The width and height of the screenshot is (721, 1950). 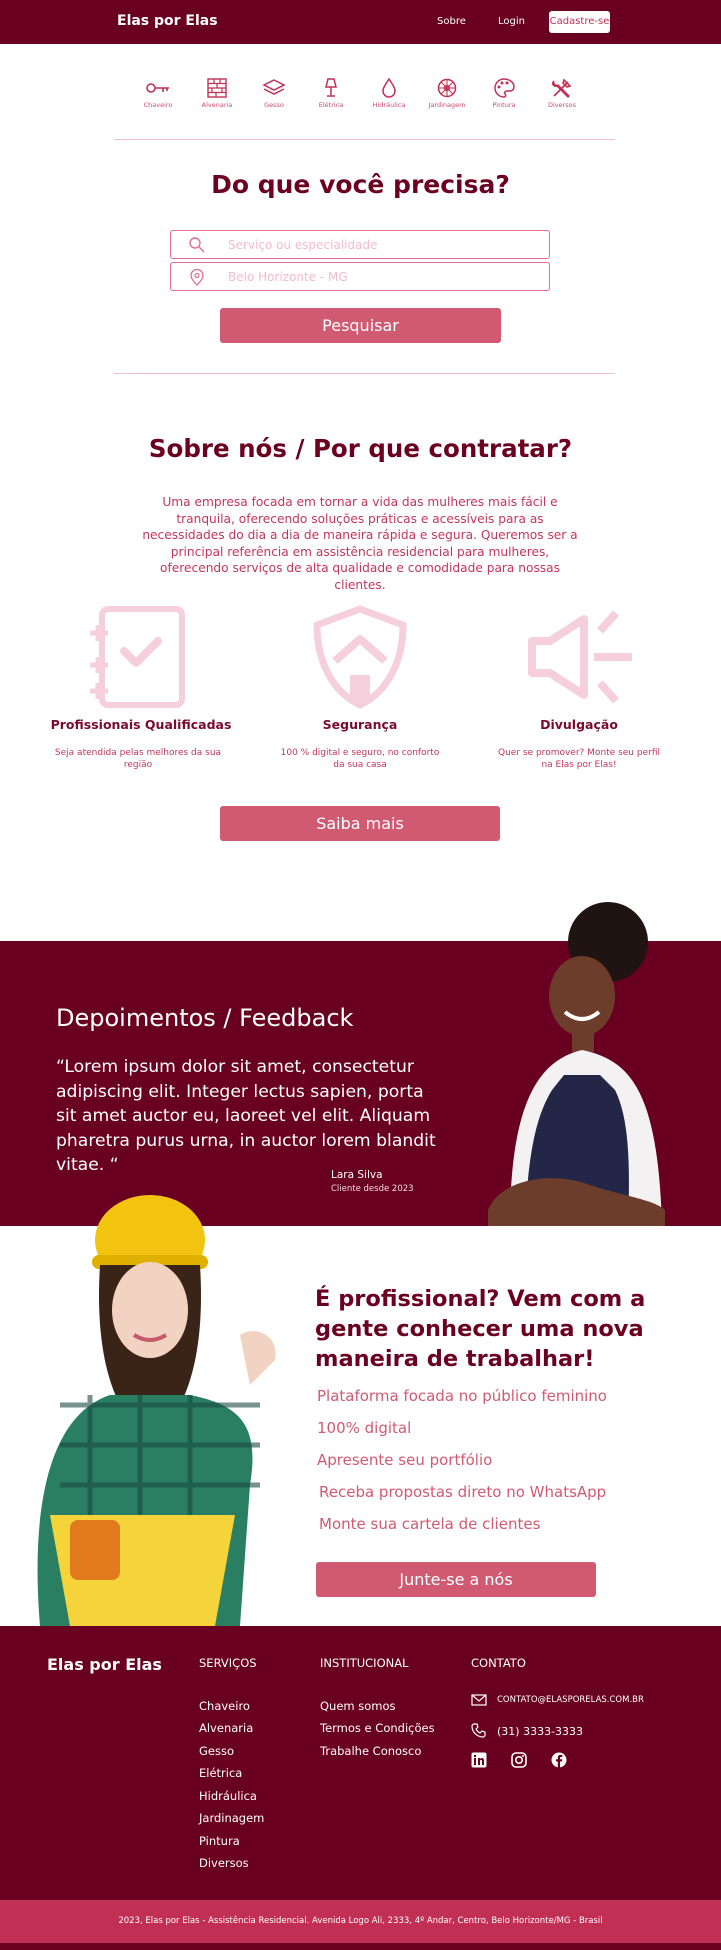 I want to click on palette-icon, so click(x=504, y=88).